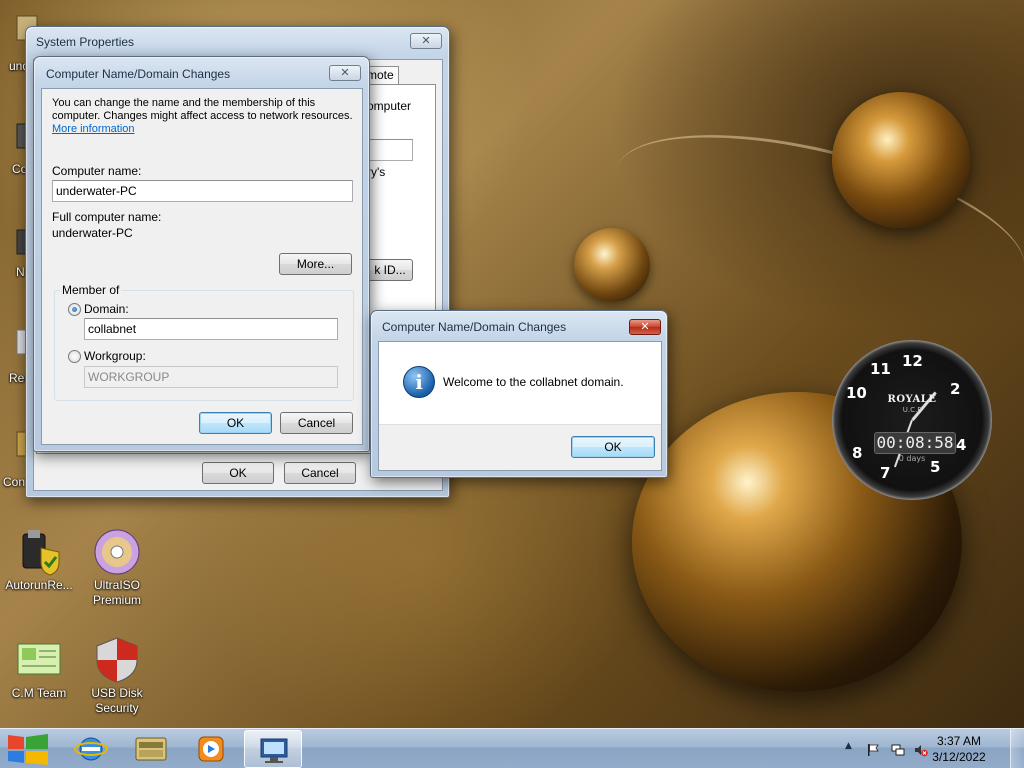  Describe the element at coordinates (880, 369) in the screenshot. I see `clock-numeral: 11` at that location.